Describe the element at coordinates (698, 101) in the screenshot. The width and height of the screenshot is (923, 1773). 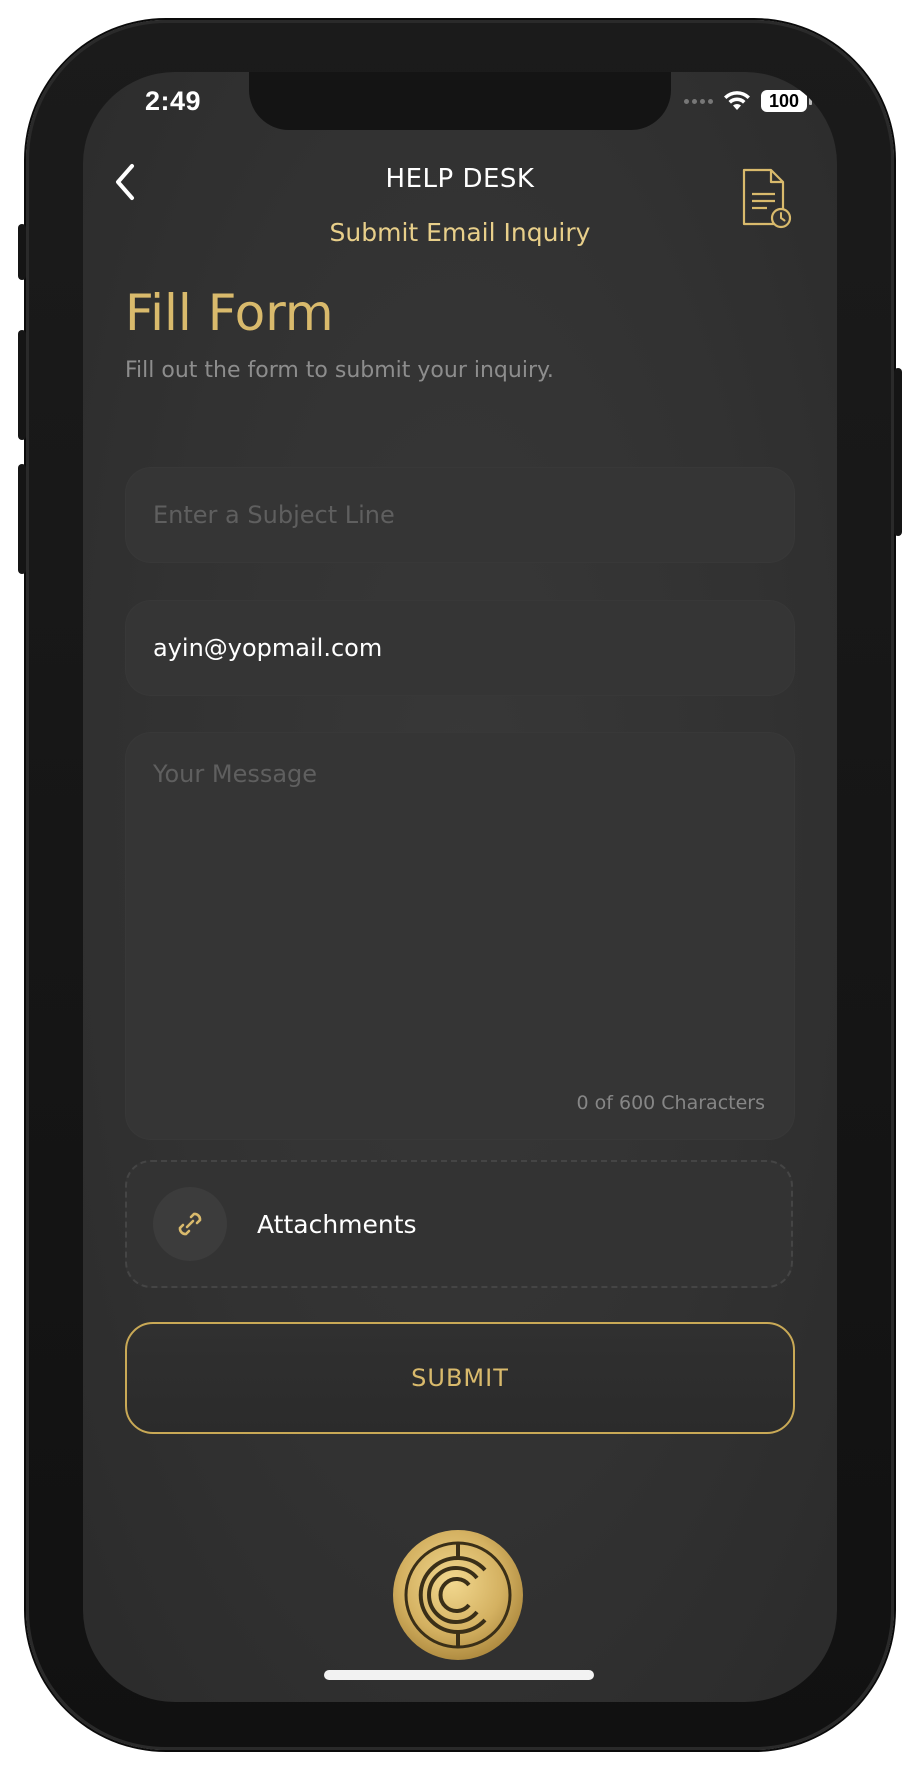
I see `cellular-signal-icon` at that location.